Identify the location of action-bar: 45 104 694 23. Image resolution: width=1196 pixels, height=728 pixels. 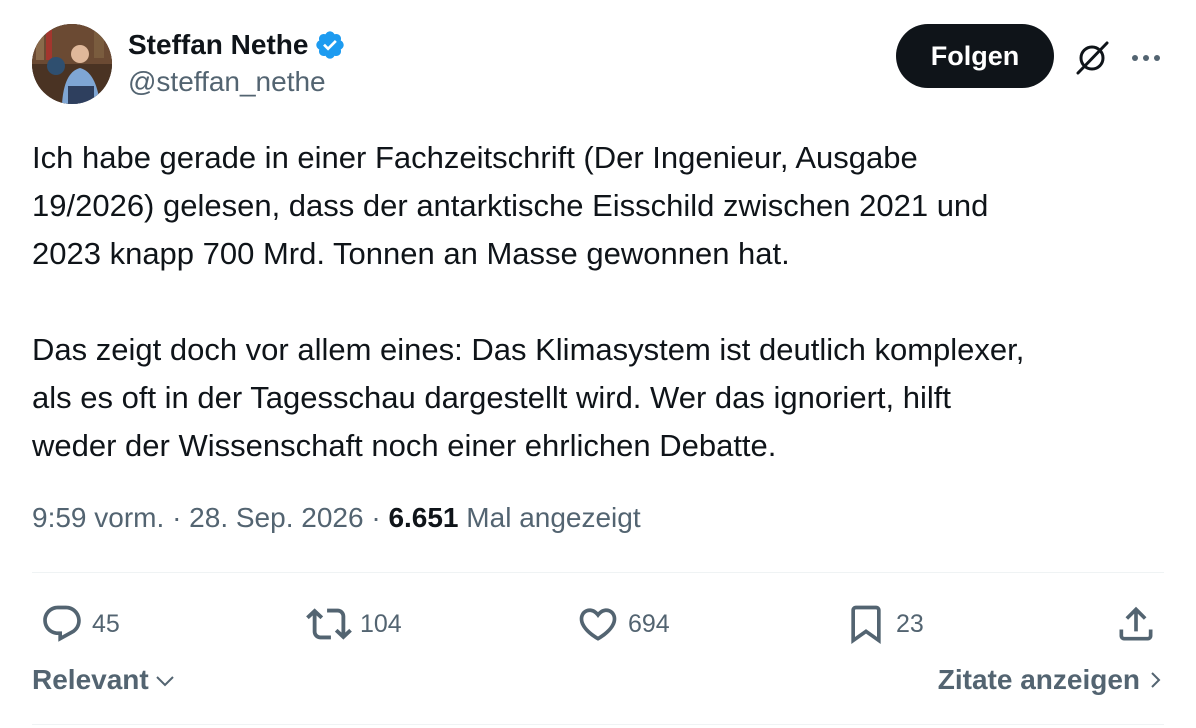
(598, 624).